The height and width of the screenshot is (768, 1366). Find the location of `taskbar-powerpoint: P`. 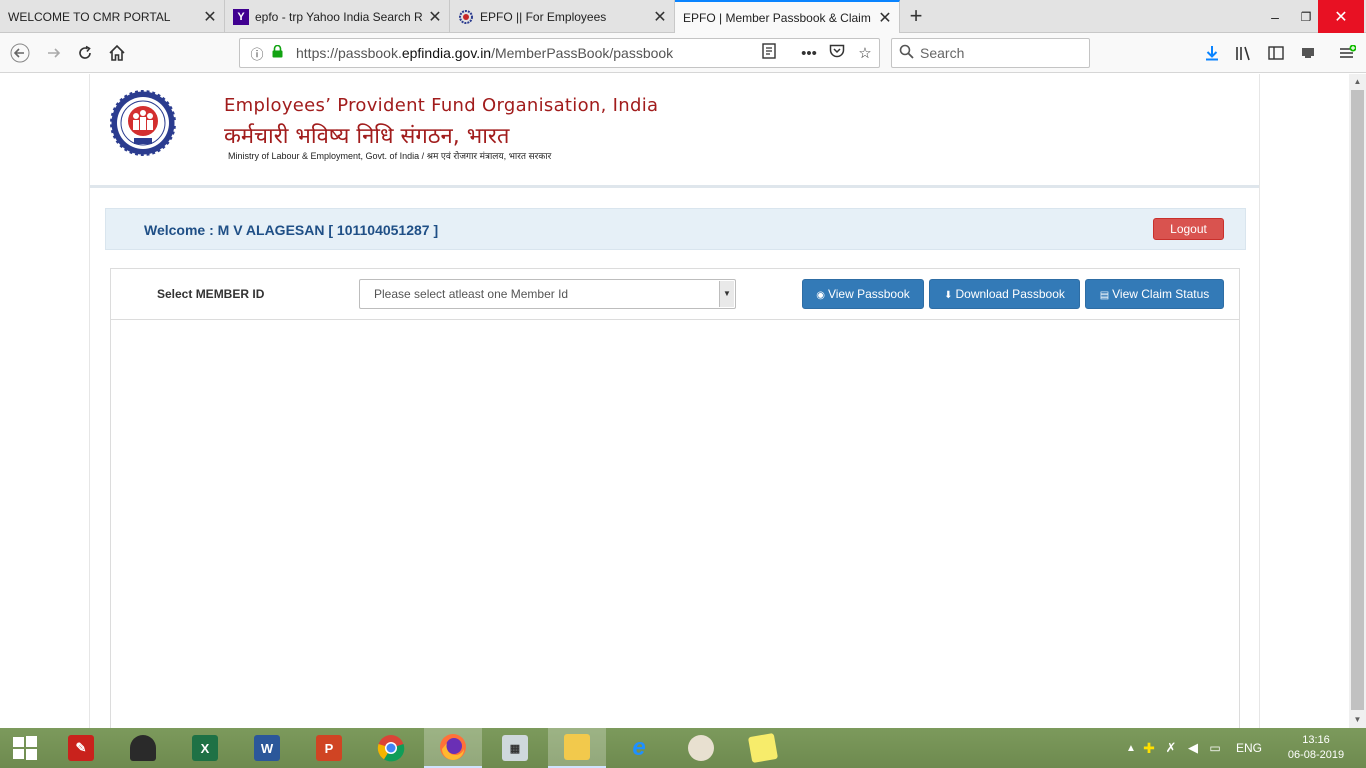

taskbar-powerpoint: P is located at coordinates (329, 748).